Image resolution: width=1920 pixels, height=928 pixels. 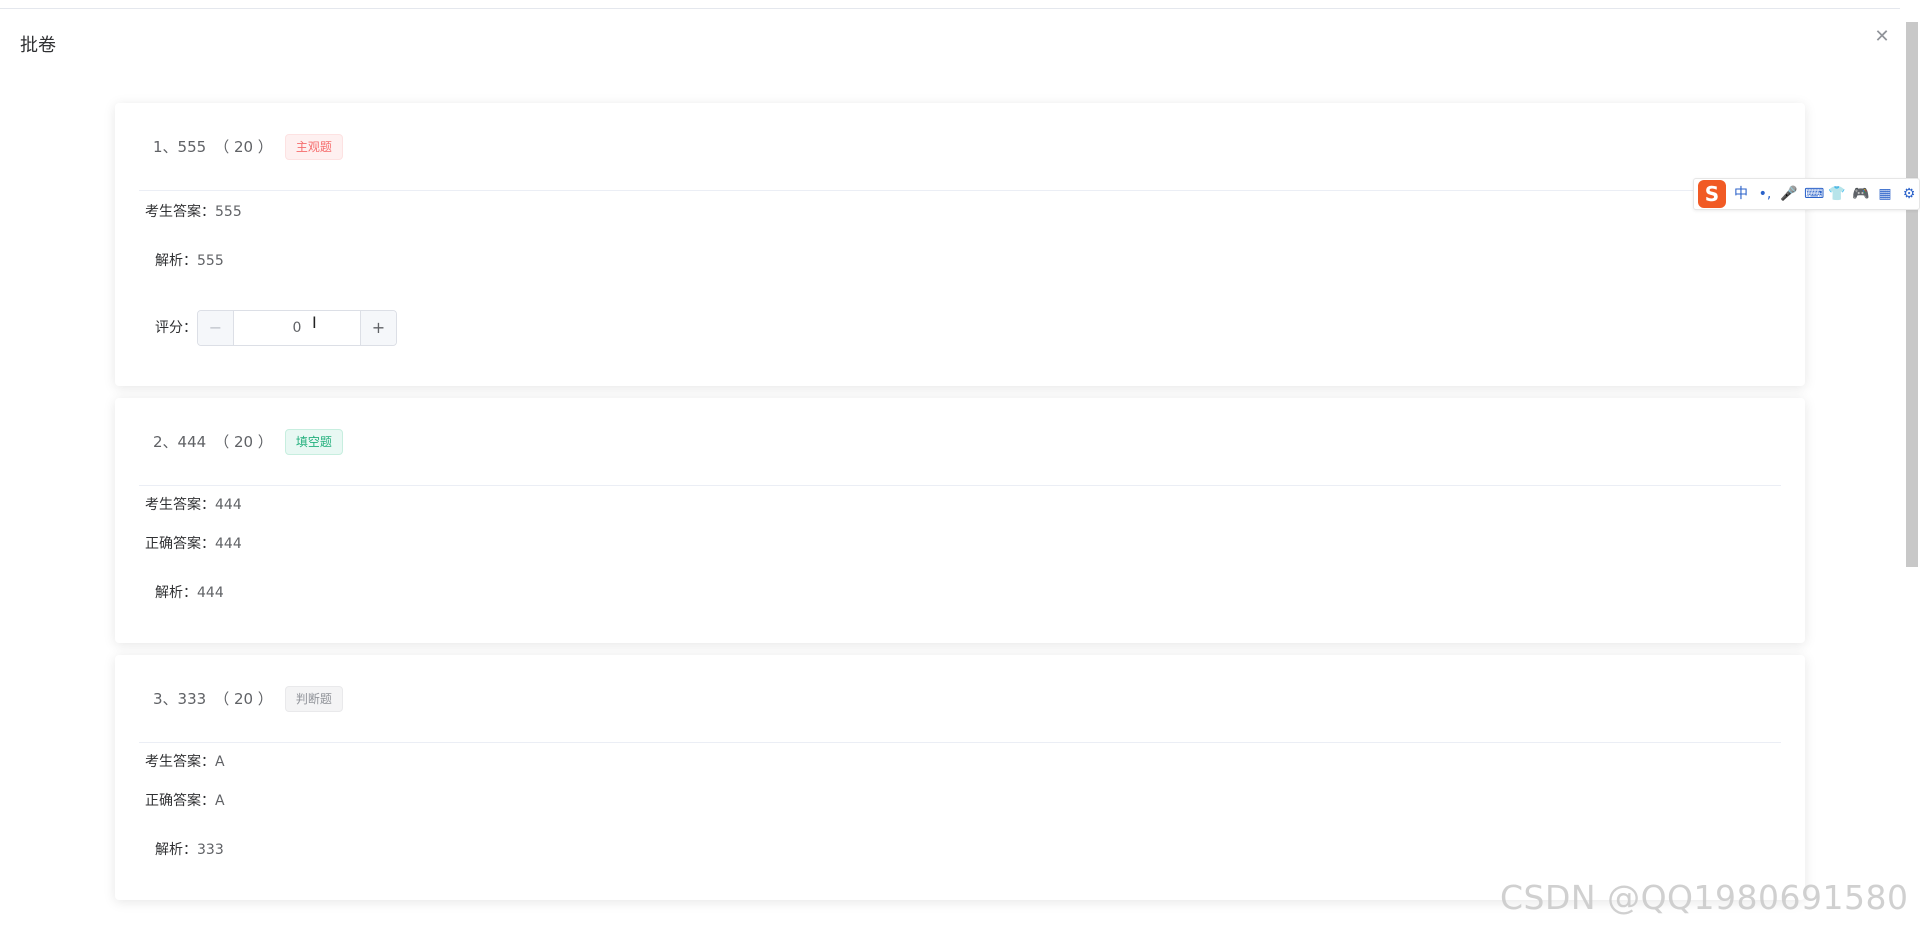 What do you see at coordinates (1885, 194) in the screenshot?
I see `apps-icon: ▦` at bounding box center [1885, 194].